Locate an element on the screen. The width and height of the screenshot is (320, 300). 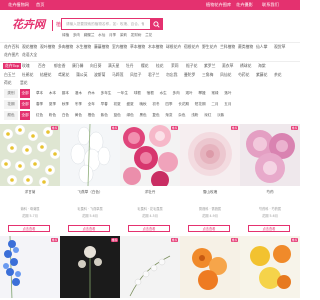
product-card: 推荐 洋甘菊 菊科 · 母菊属 花期 5-7月 点击查看 is located at coordinates (30, 180).